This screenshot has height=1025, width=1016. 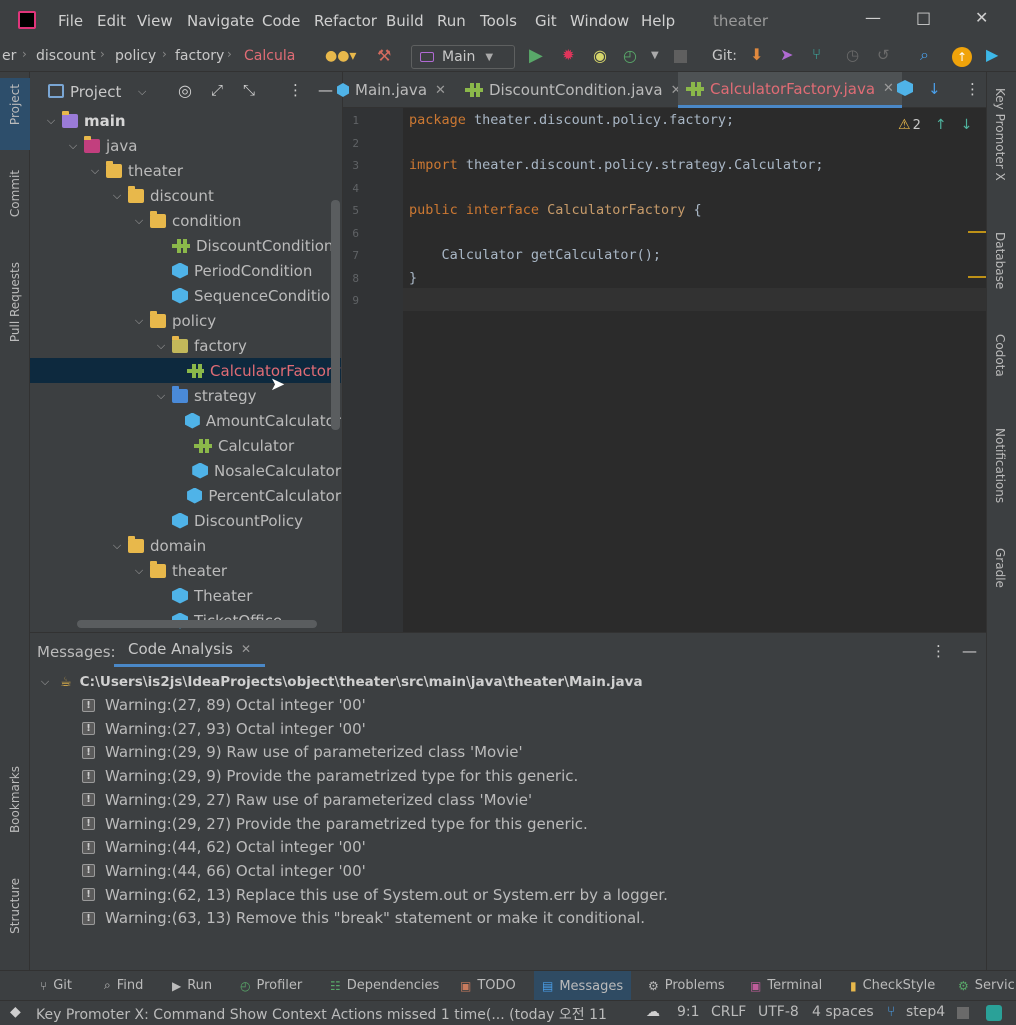 I want to click on stop-icon, so click(x=680, y=56).